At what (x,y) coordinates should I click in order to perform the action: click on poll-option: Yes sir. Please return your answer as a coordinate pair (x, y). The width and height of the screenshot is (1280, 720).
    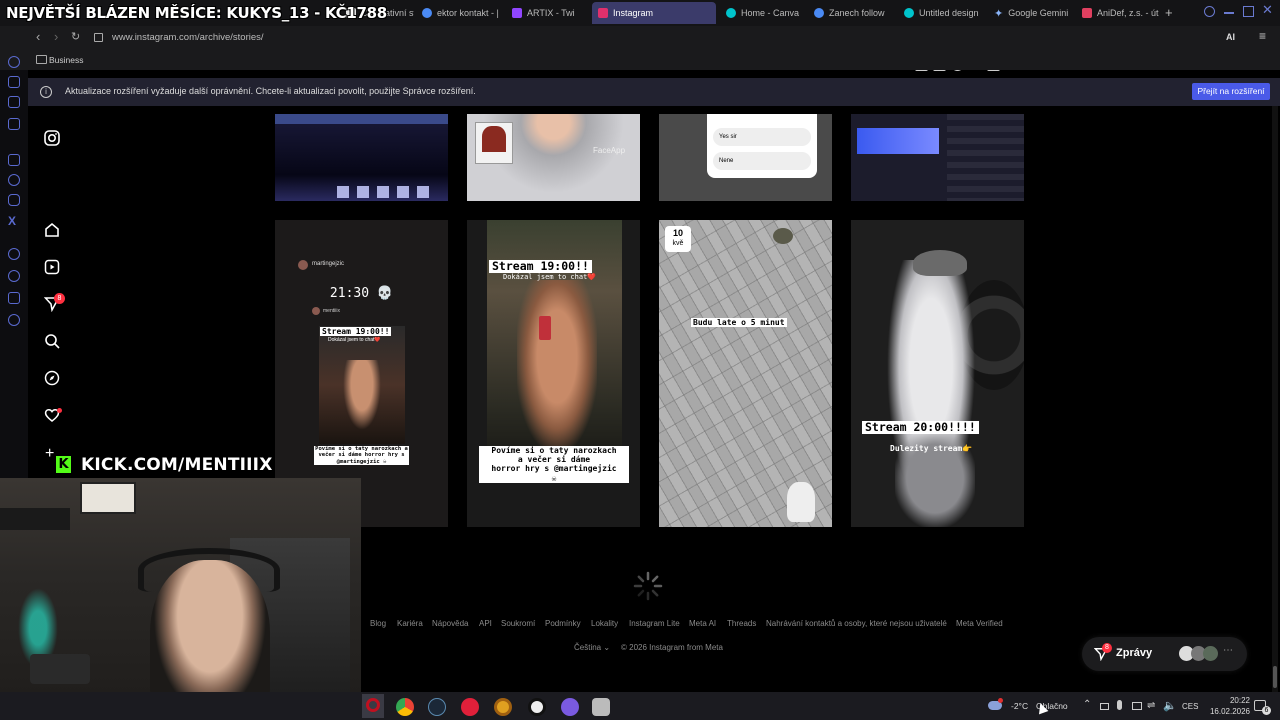
    Looking at the image, I should click on (762, 137).